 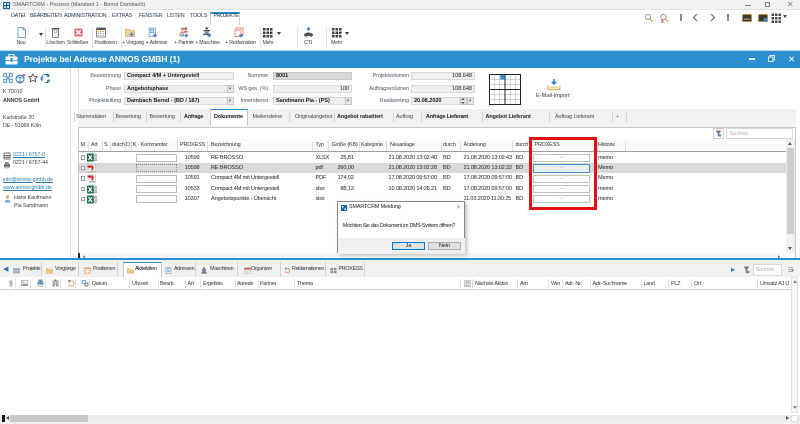 What do you see at coordinates (182, 35) in the screenshot?
I see `svg-text: CD` at bounding box center [182, 35].